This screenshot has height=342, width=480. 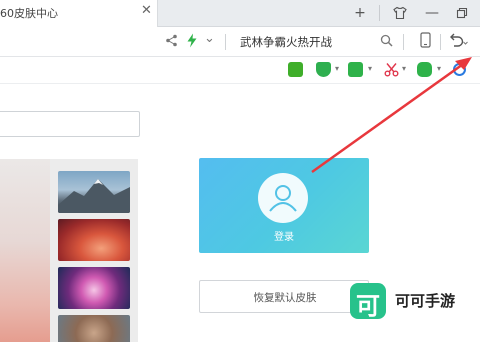 What do you see at coordinates (425, 41) in the screenshot?
I see `mobile-icon` at bounding box center [425, 41].